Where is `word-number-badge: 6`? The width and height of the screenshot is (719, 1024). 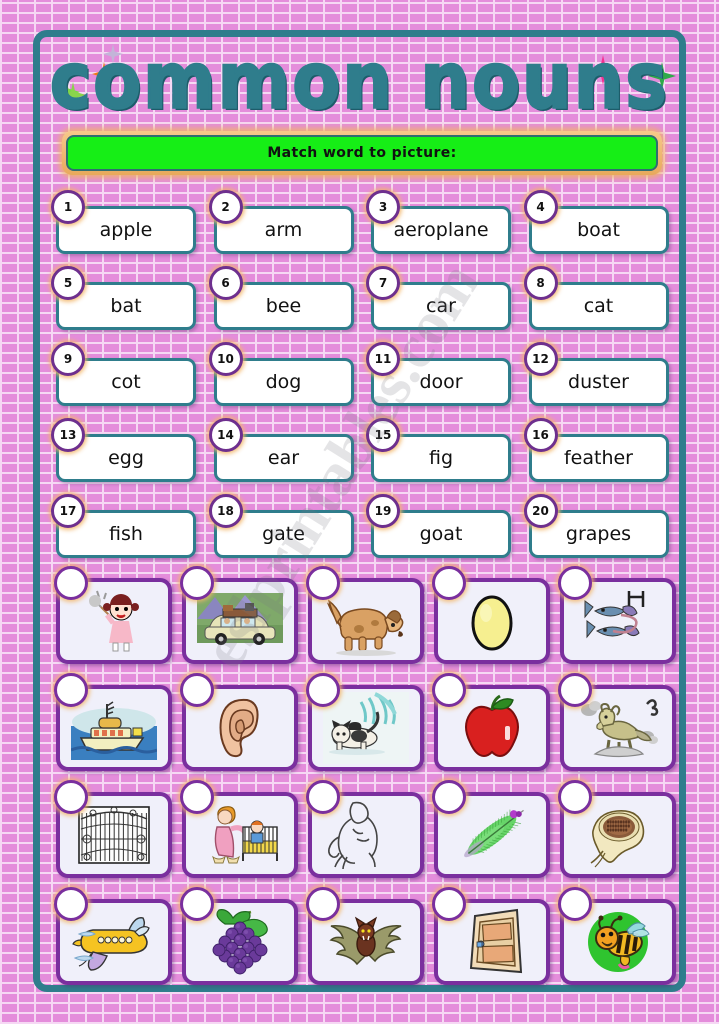 word-number-badge: 6 is located at coordinates (225, 283).